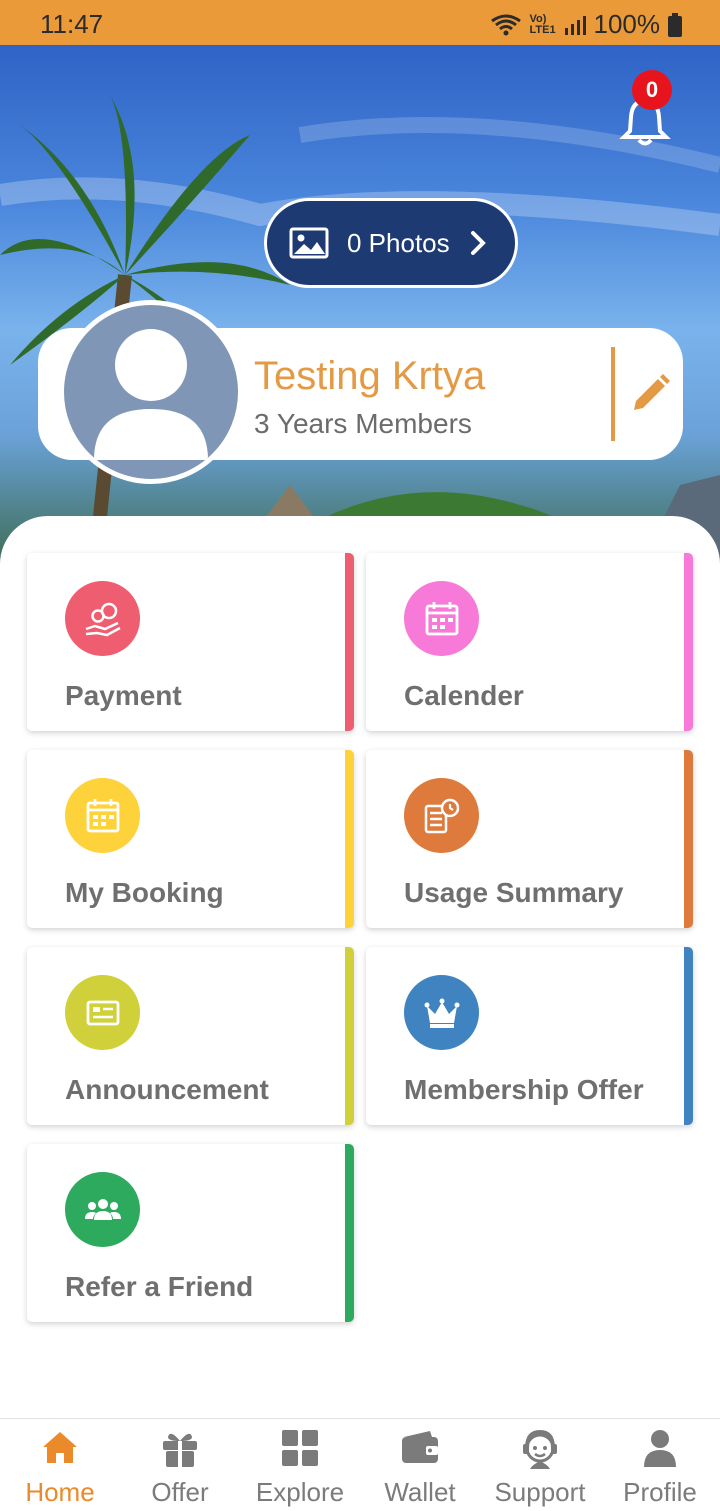 This screenshot has height=1511, width=720. Describe the element at coordinates (441, 815) in the screenshot. I see `usage-icon` at that location.